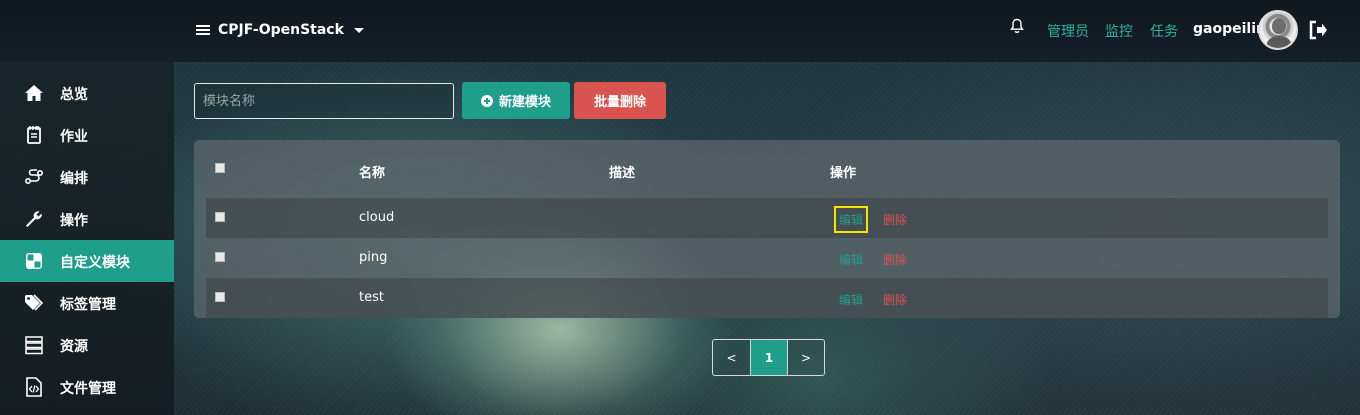 The image size is (1360, 415). What do you see at coordinates (1017, 26) in the screenshot?
I see `bell-icon` at bounding box center [1017, 26].